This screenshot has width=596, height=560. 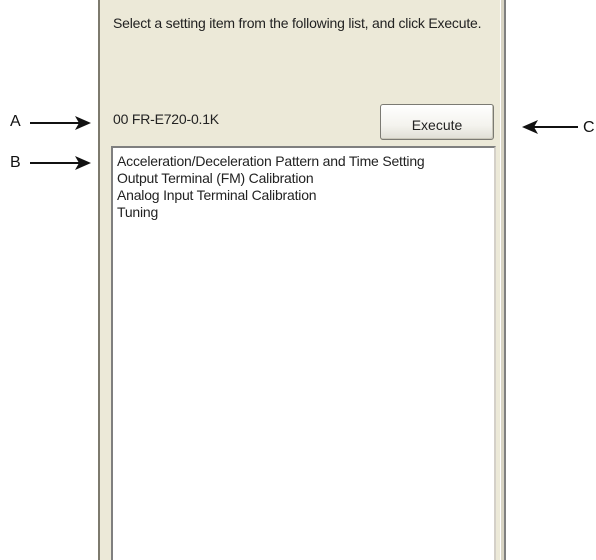 I want to click on list-item: Analog Input Terminal Calibration, so click(x=303, y=195).